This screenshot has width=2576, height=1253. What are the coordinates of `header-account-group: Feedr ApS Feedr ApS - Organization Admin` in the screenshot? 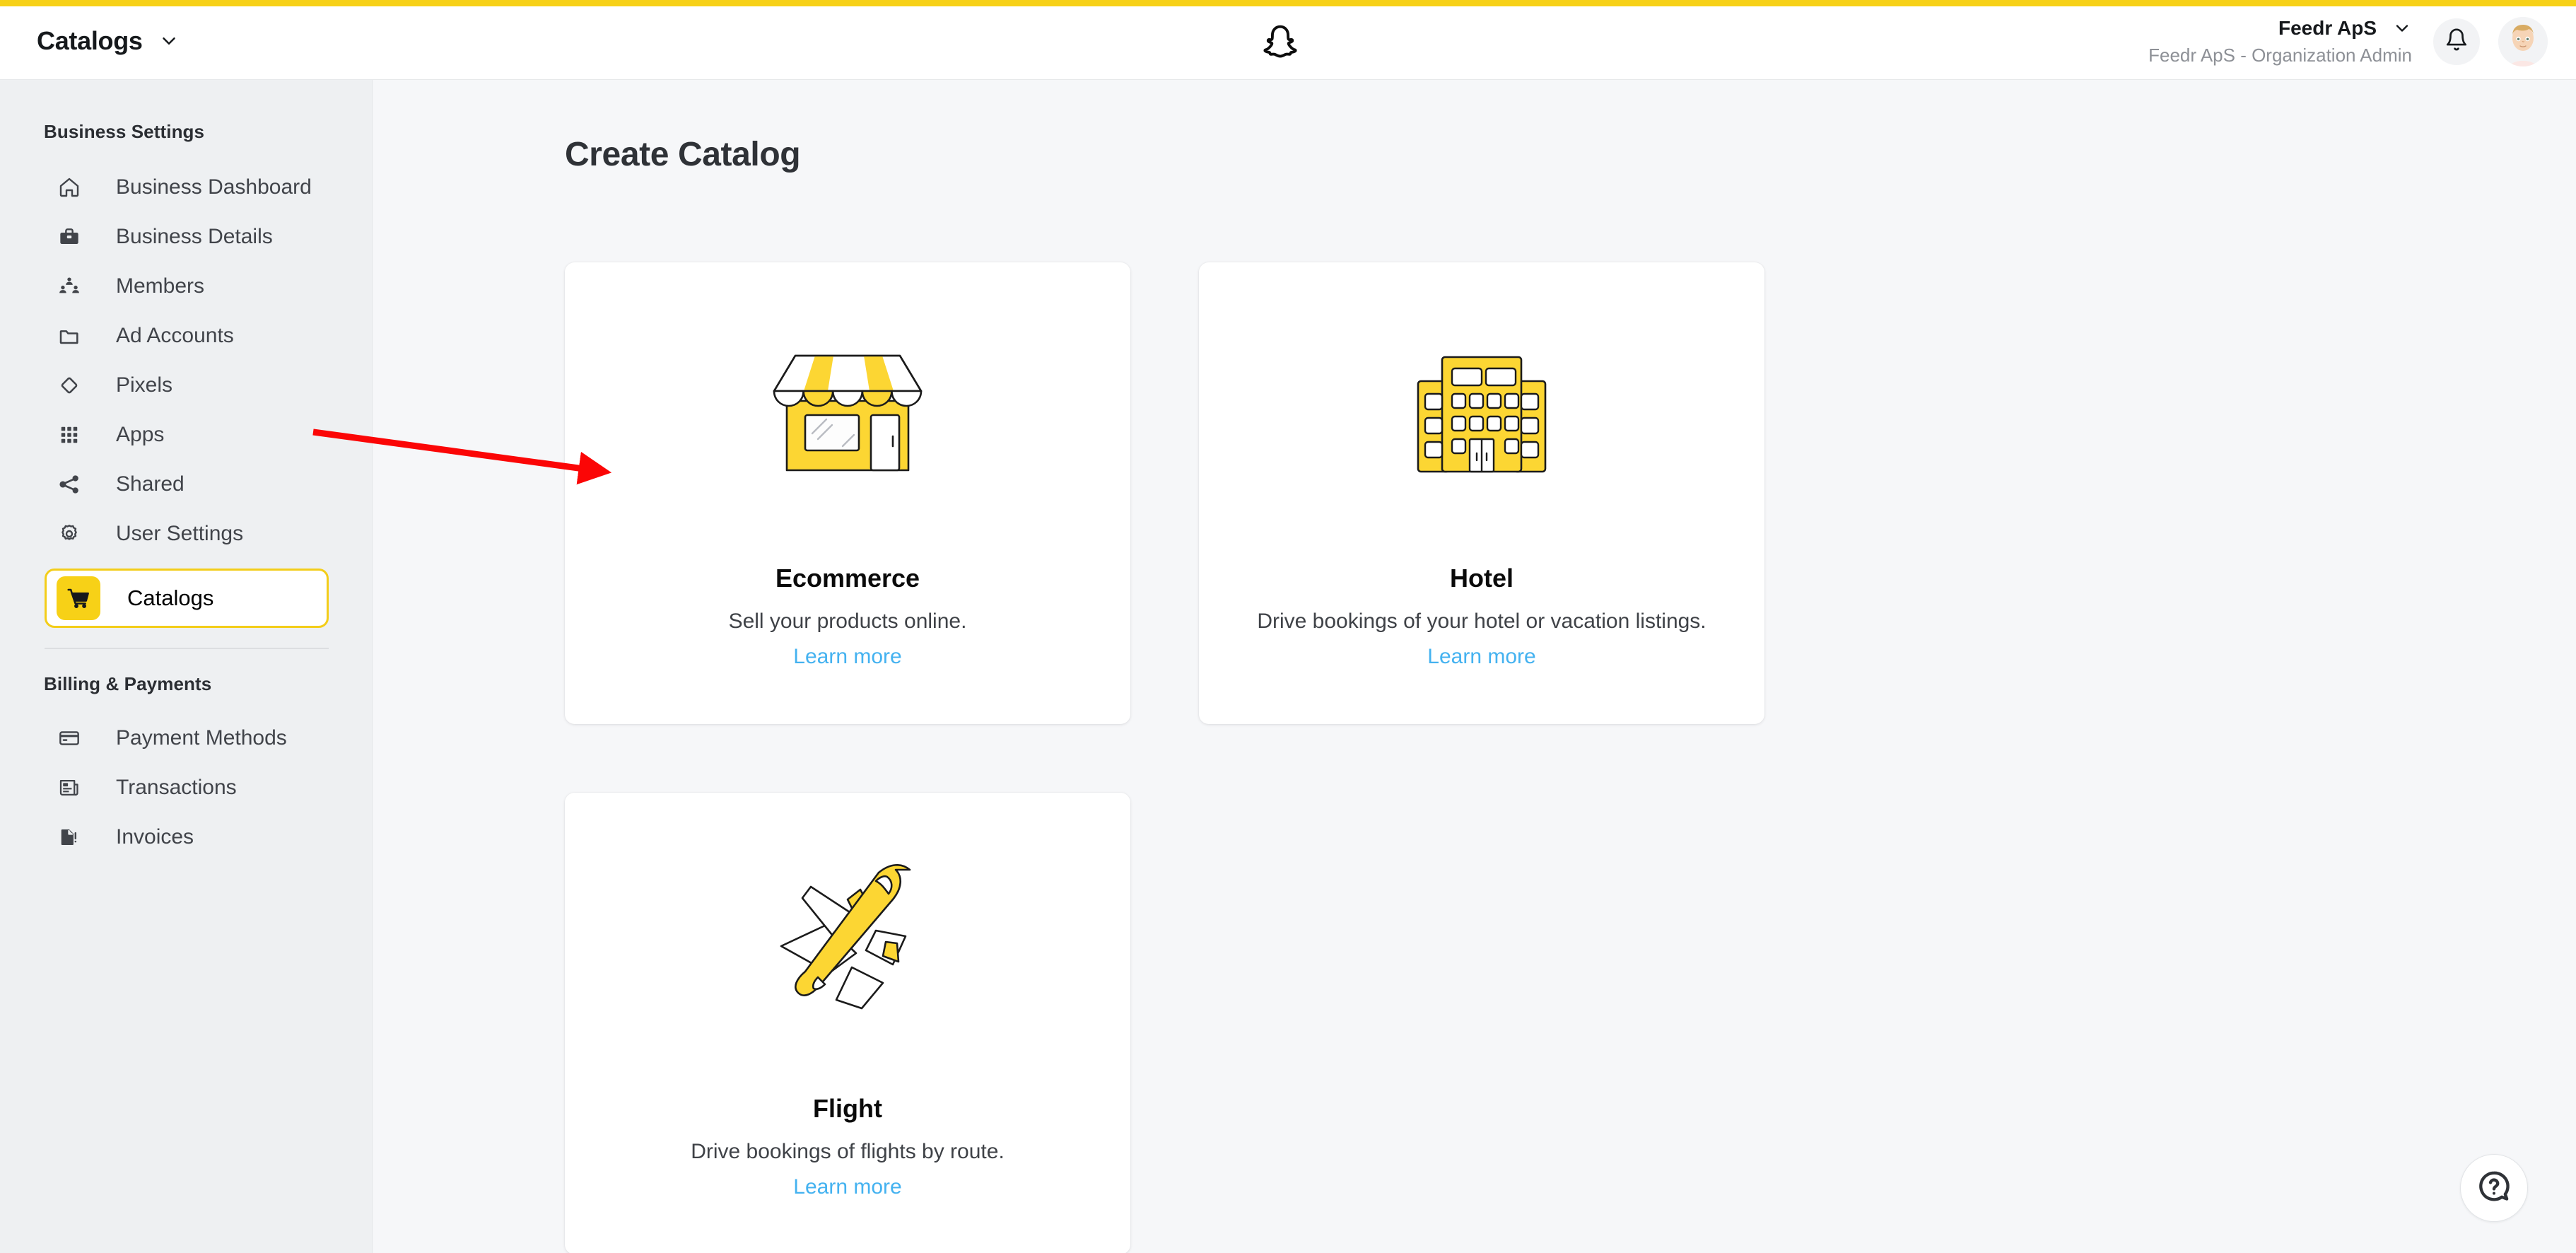 It's located at (2348, 41).